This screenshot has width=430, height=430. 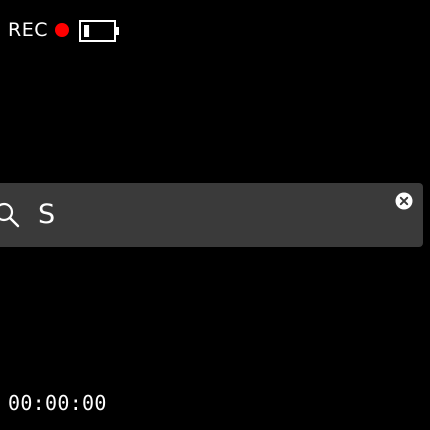 I want to click on recording-indicator: REC, so click(x=39, y=30).